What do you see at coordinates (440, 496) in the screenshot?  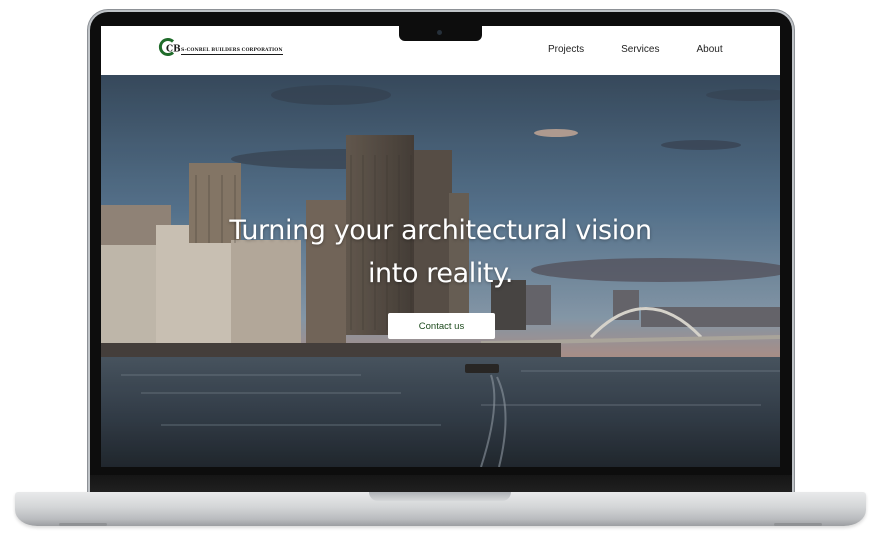 I see `trackpad-notch` at bounding box center [440, 496].